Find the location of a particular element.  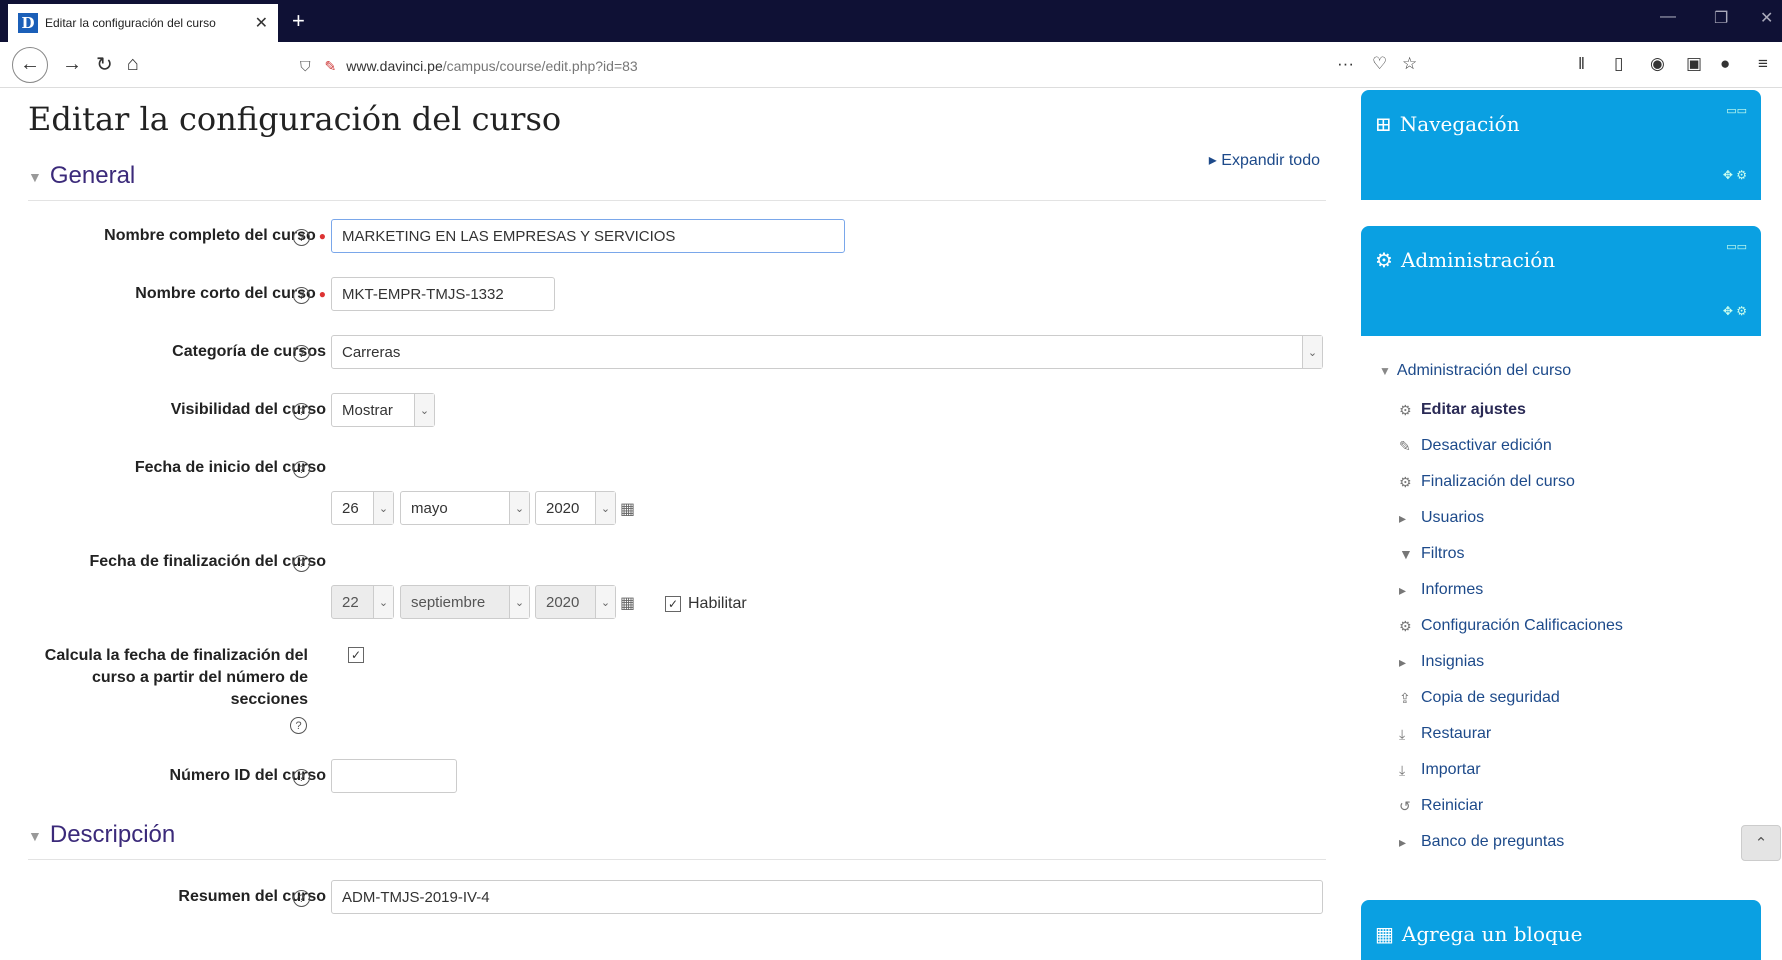

sidebar-item-reiniciar: ↺ Reiniciar is located at coordinates (1580, 806).